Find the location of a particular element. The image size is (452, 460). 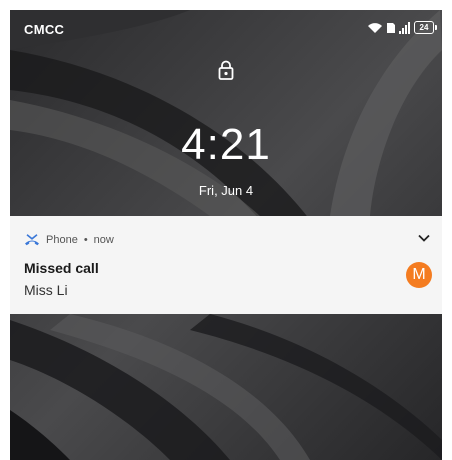

notification-app-name: Phone is located at coordinates (62, 240).